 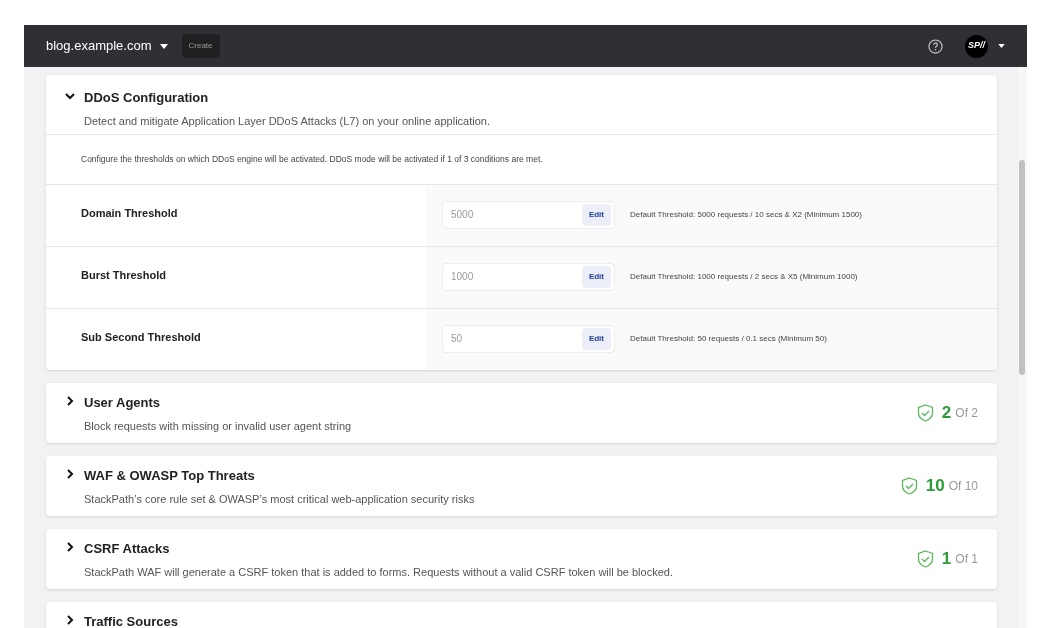 I want to click on create-button: Create, so click(x=200, y=46).